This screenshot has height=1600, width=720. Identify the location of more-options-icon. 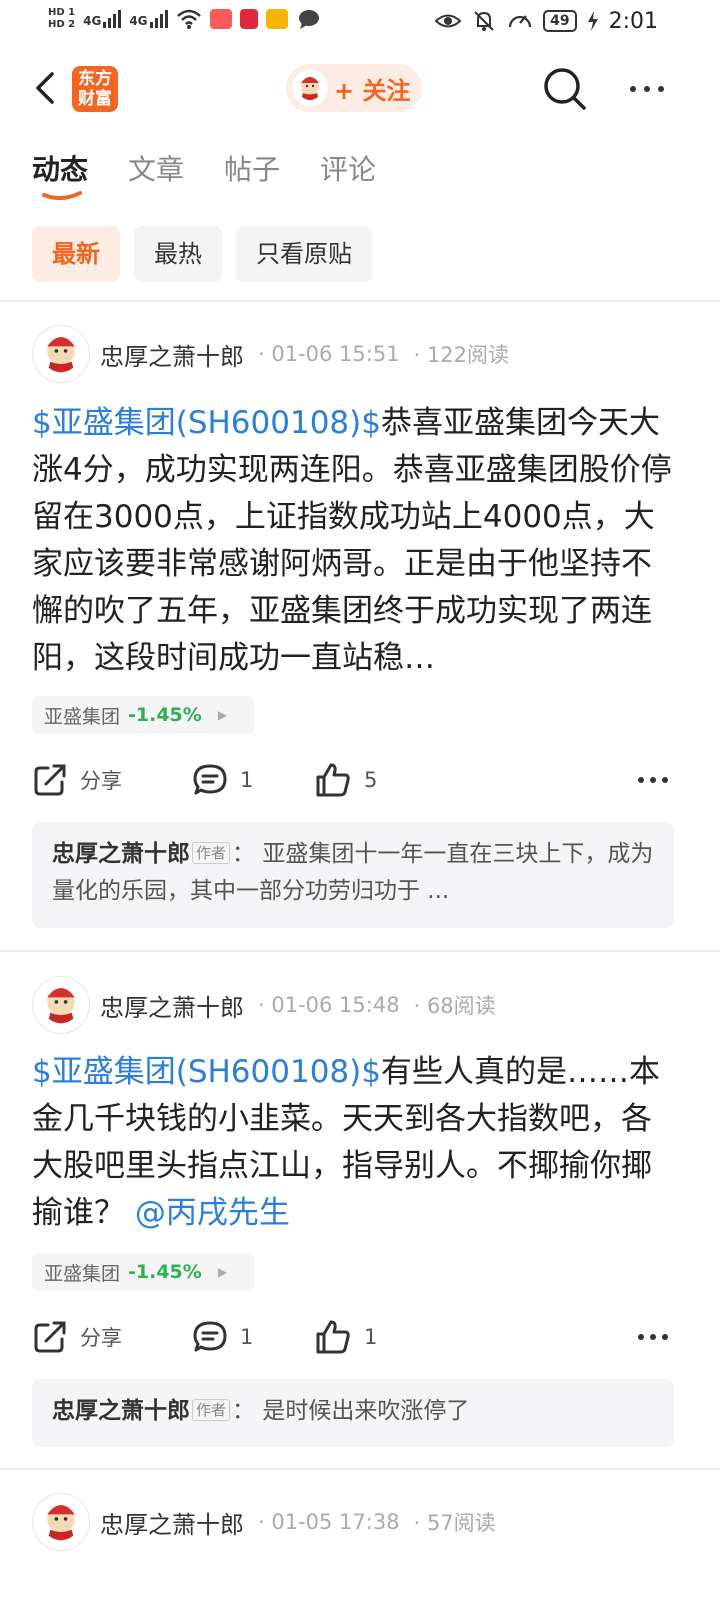
(652, 89).